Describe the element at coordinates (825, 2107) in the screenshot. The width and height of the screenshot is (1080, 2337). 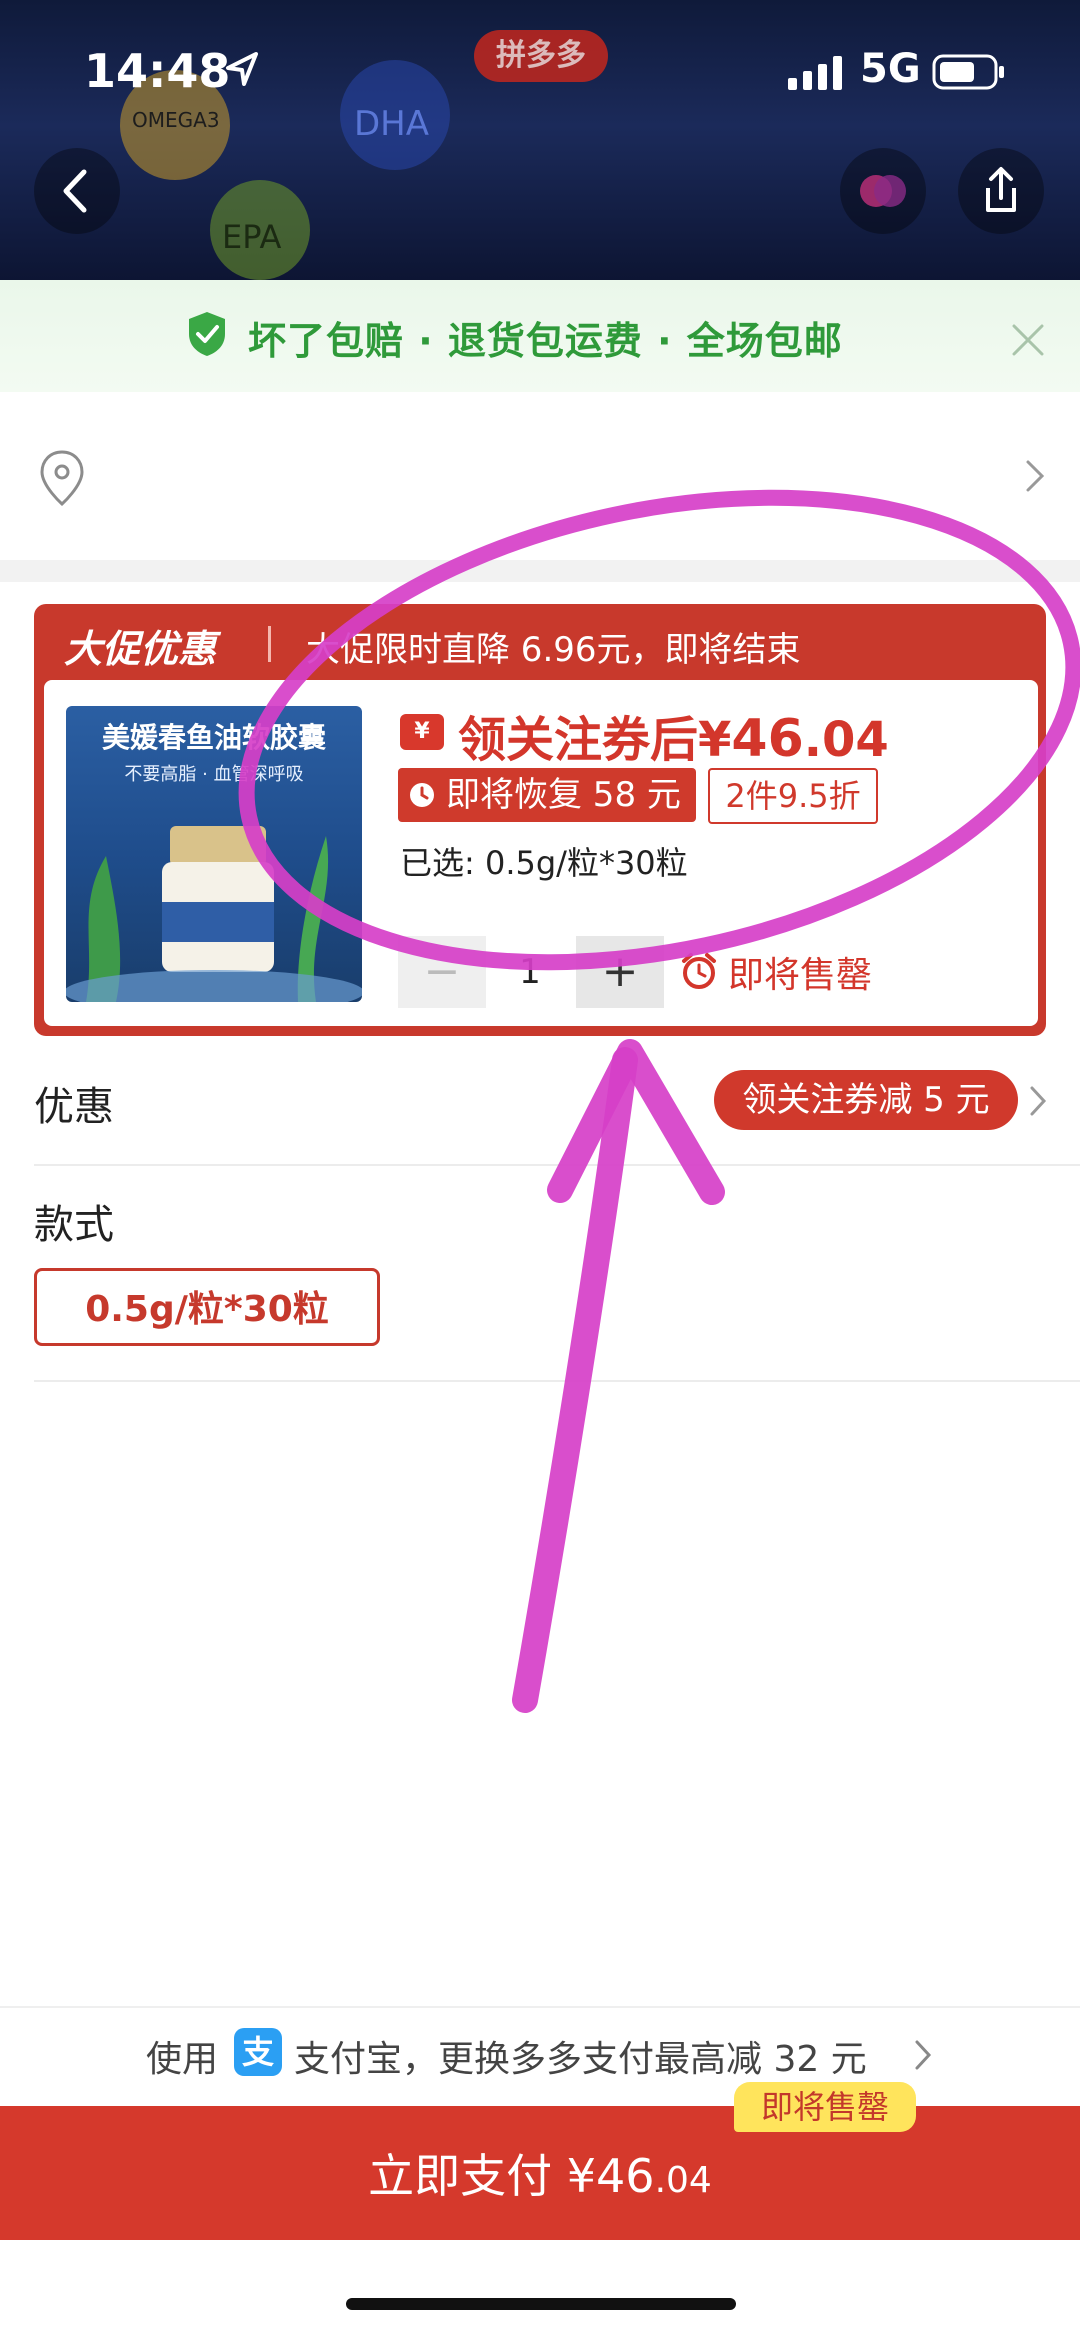
I see `sellout-chip: 即将售罄` at that location.